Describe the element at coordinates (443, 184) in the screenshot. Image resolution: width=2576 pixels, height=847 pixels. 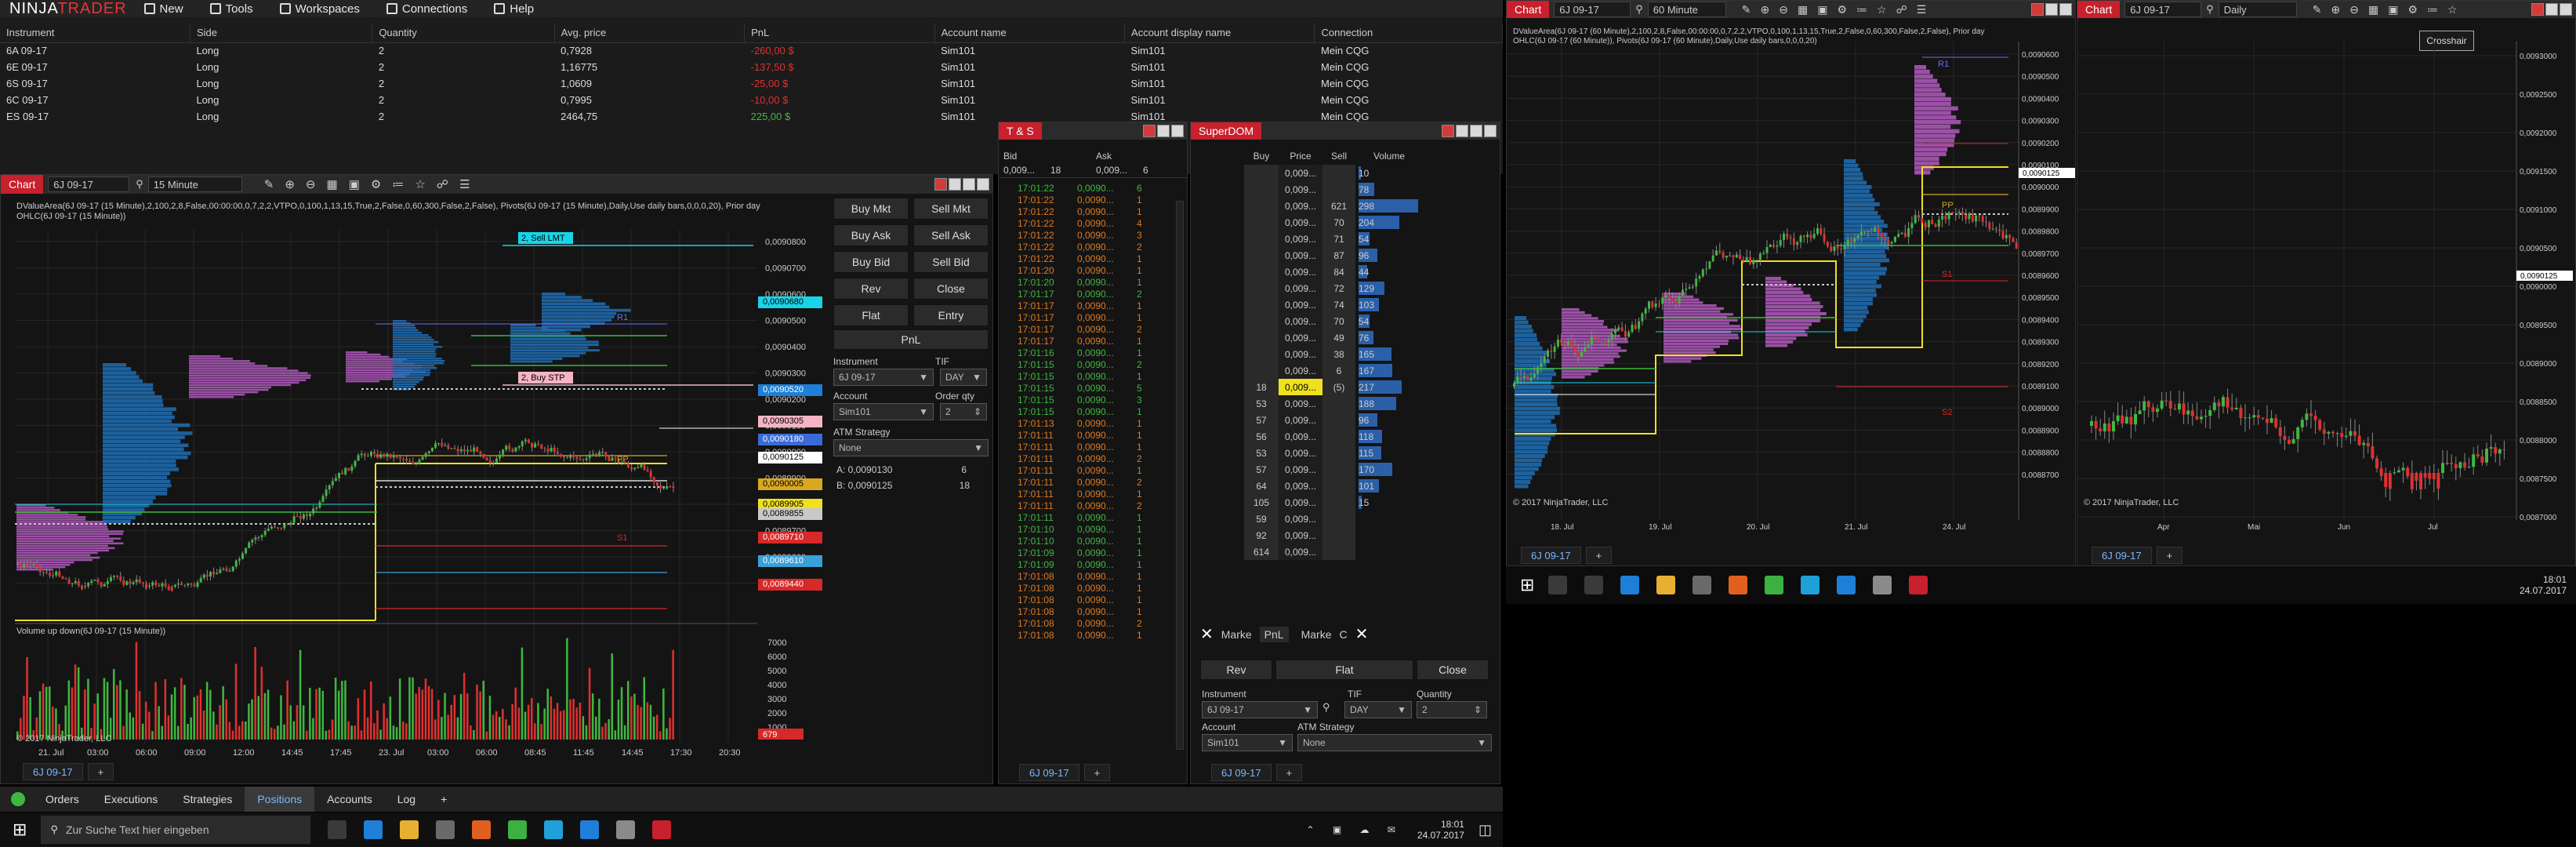
I see `trader-icon: ☍` at that location.